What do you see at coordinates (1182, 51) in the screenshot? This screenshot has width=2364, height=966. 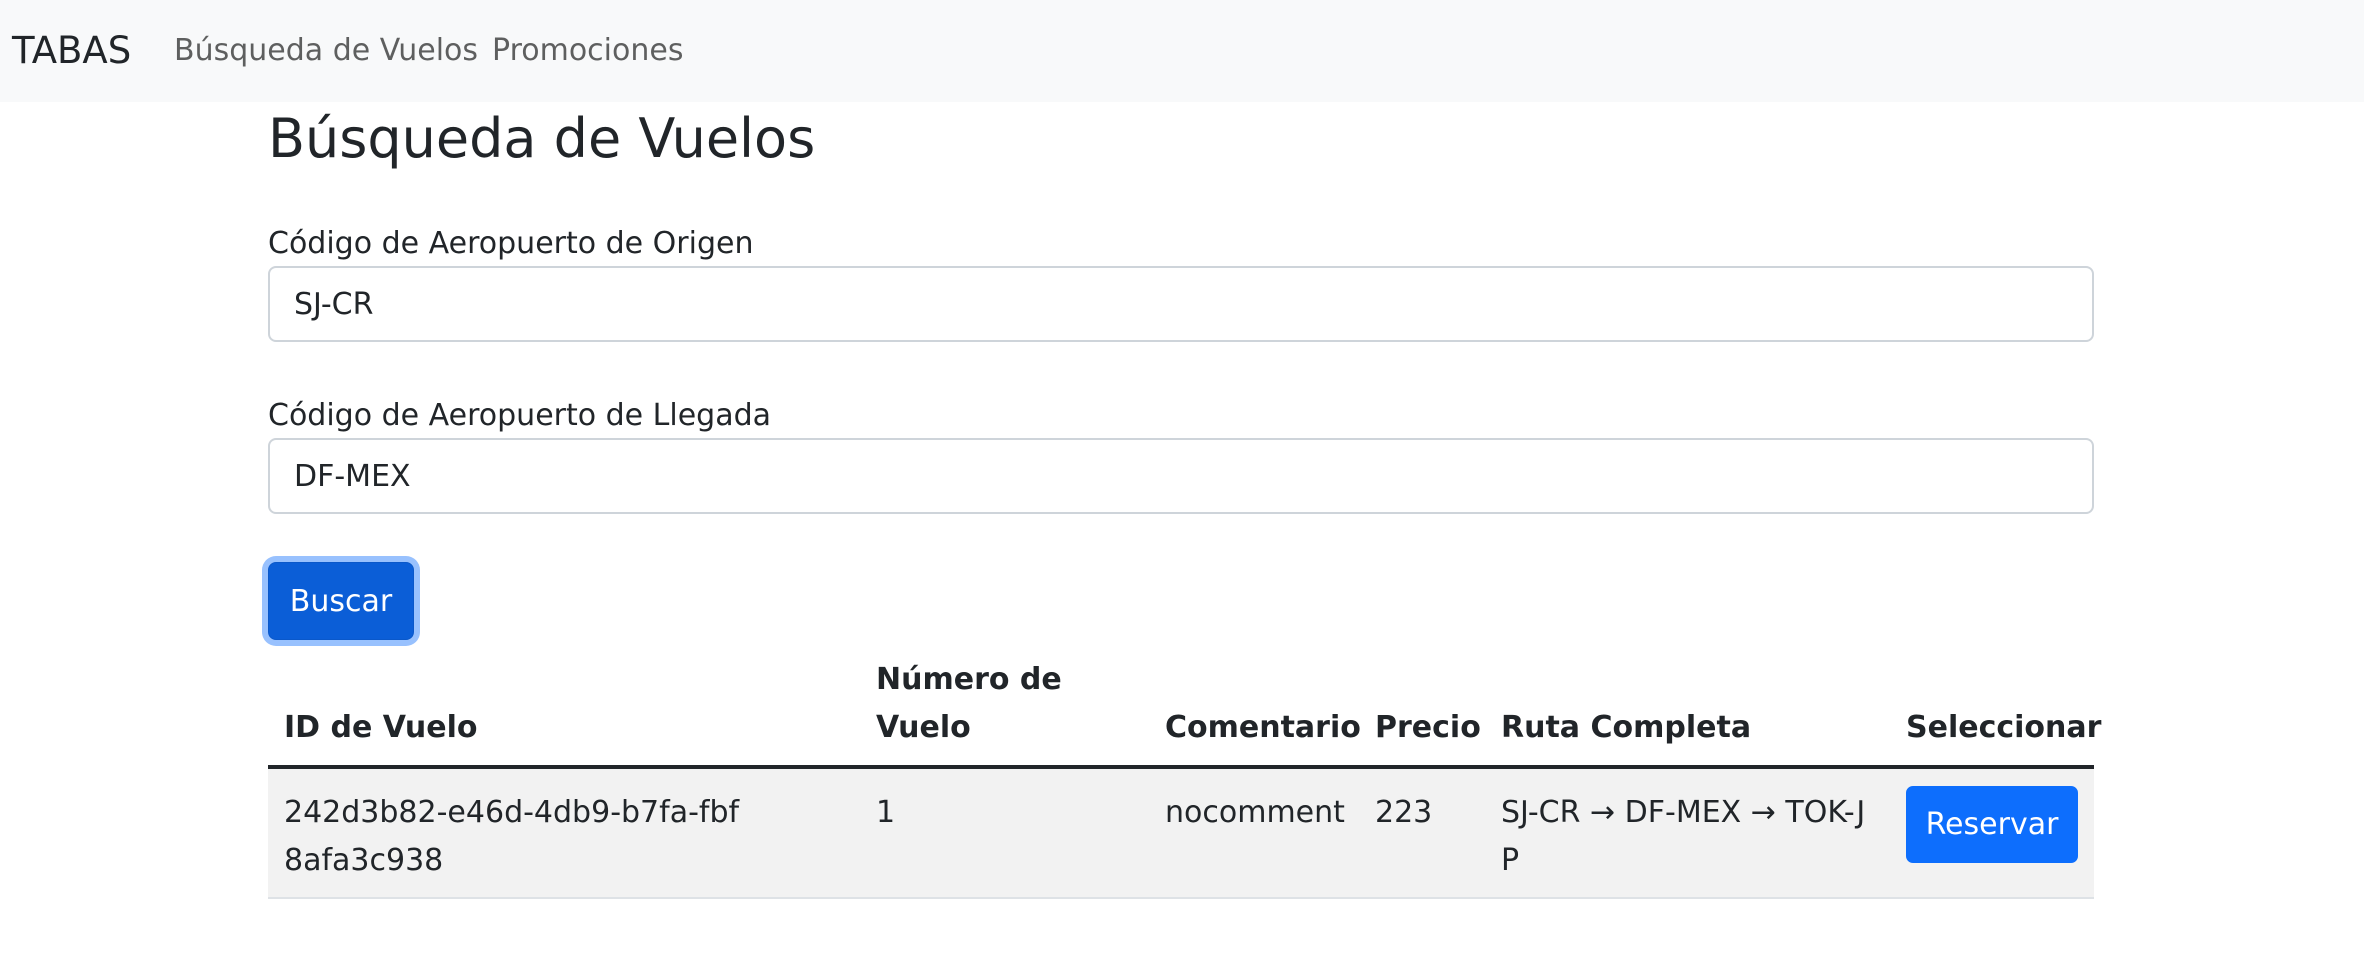 I see `navbar: TABAS Búsqueda de Vuelos Promociones` at bounding box center [1182, 51].